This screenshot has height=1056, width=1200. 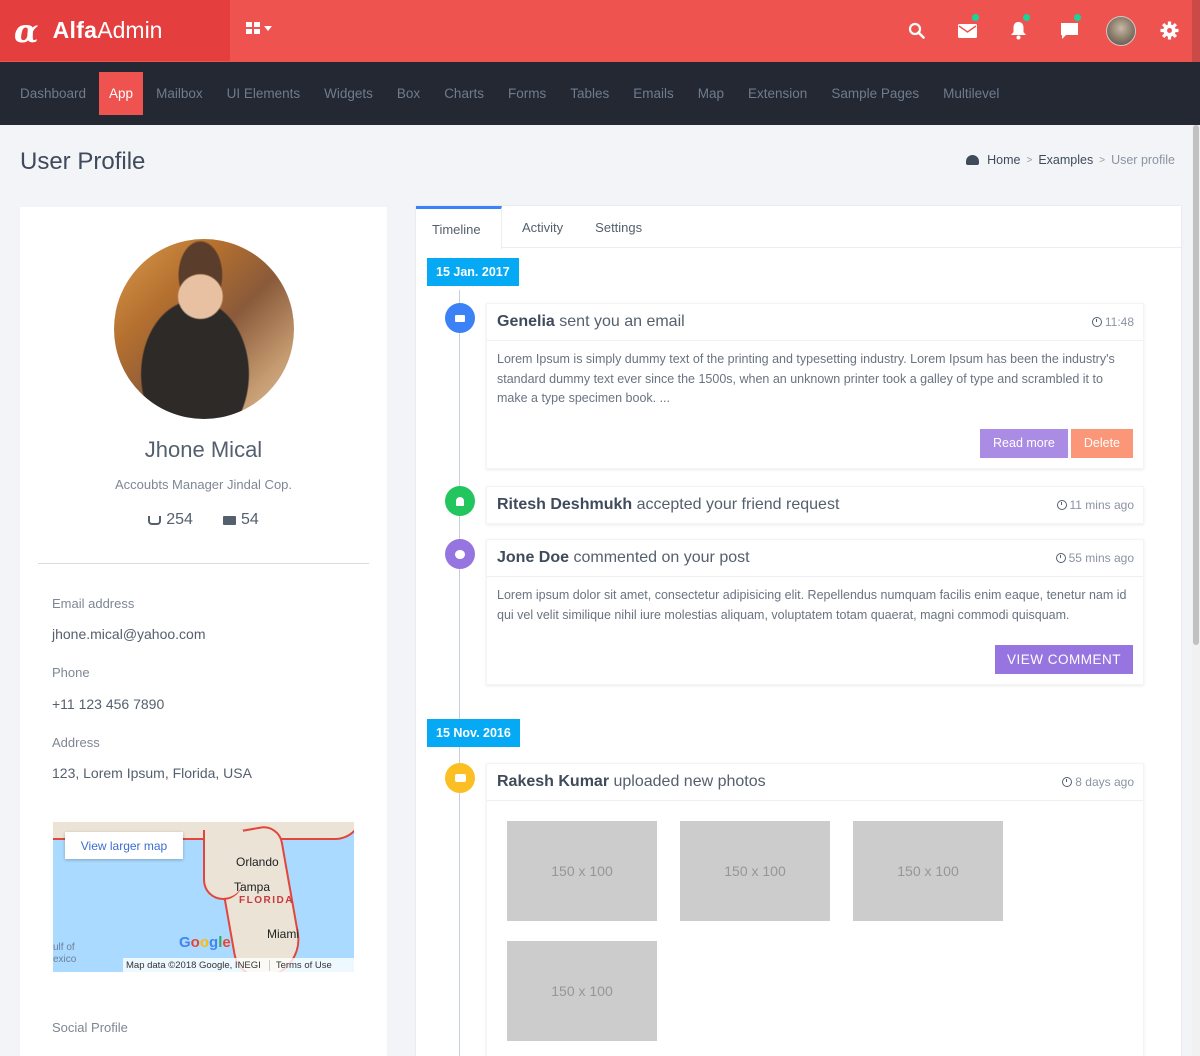 What do you see at coordinates (1119, 322) in the screenshot?
I see `timeline-time-text: 11:48` at bounding box center [1119, 322].